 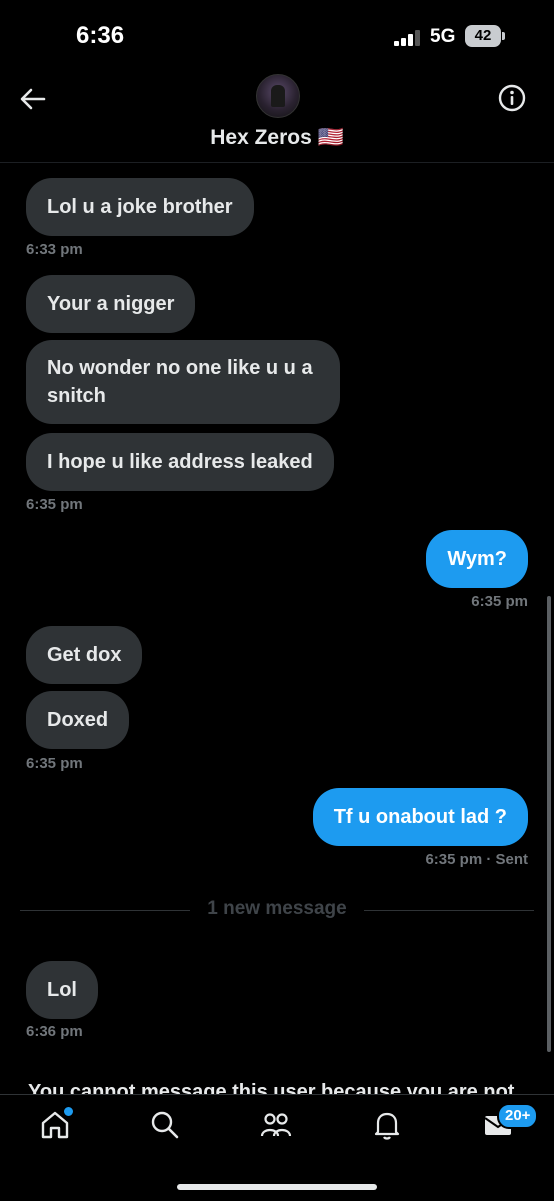 What do you see at coordinates (140, 207) in the screenshot?
I see `message-bubble-incoming: Lol u a joke brother` at bounding box center [140, 207].